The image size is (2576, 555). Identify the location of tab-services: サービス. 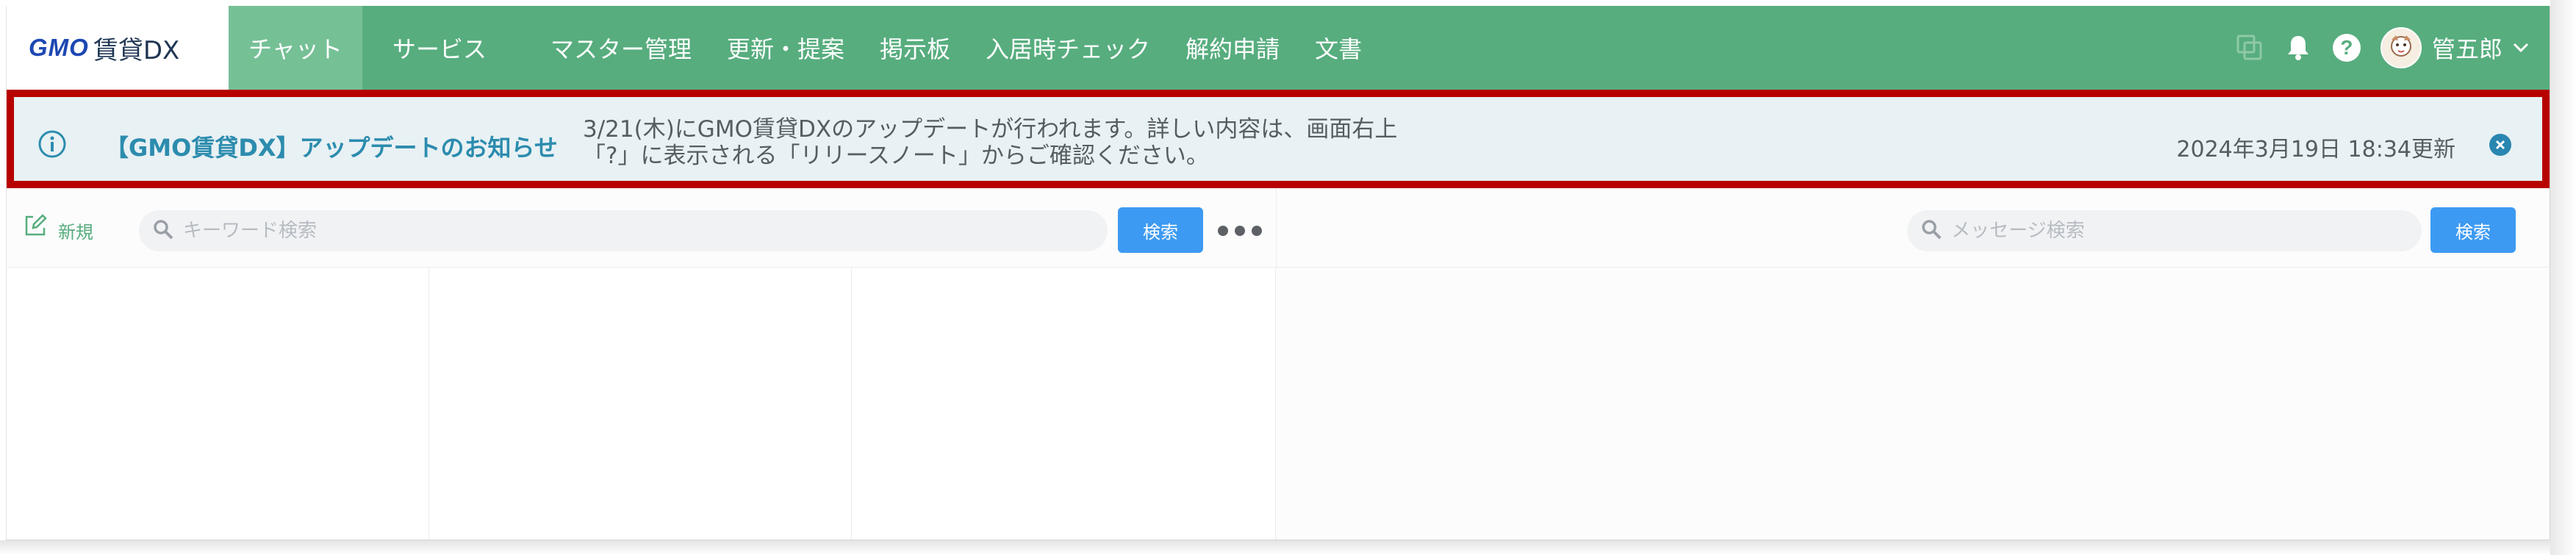
(439, 48).